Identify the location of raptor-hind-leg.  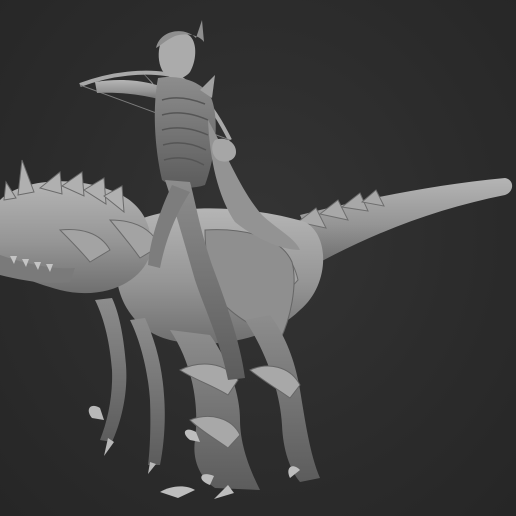
(215, 410).